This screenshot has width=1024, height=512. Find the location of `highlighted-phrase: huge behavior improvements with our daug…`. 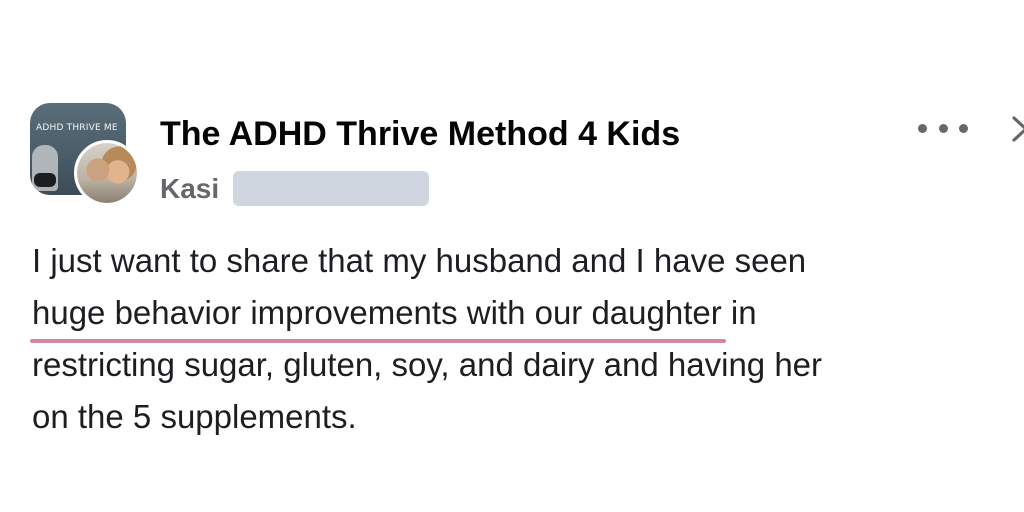

highlighted-phrase: huge behavior improvements with our daug… is located at coordinates (378, 315).